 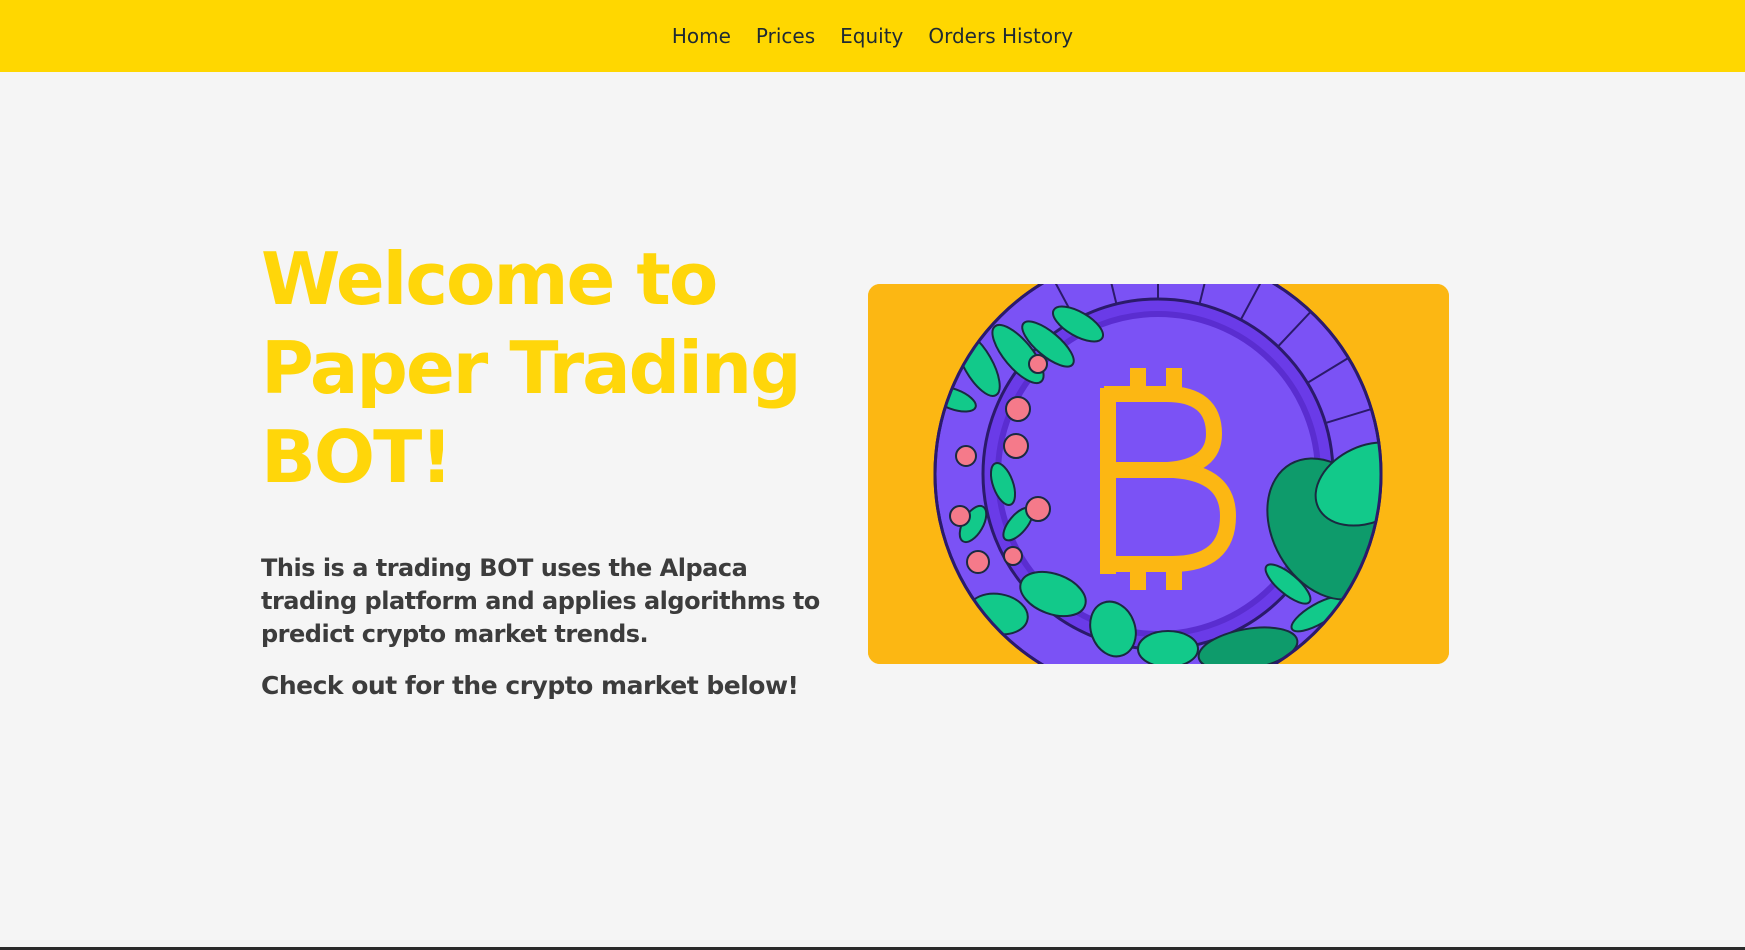 I want to click on hero-title-line-3: BOT!, so click(x=357, y=457).